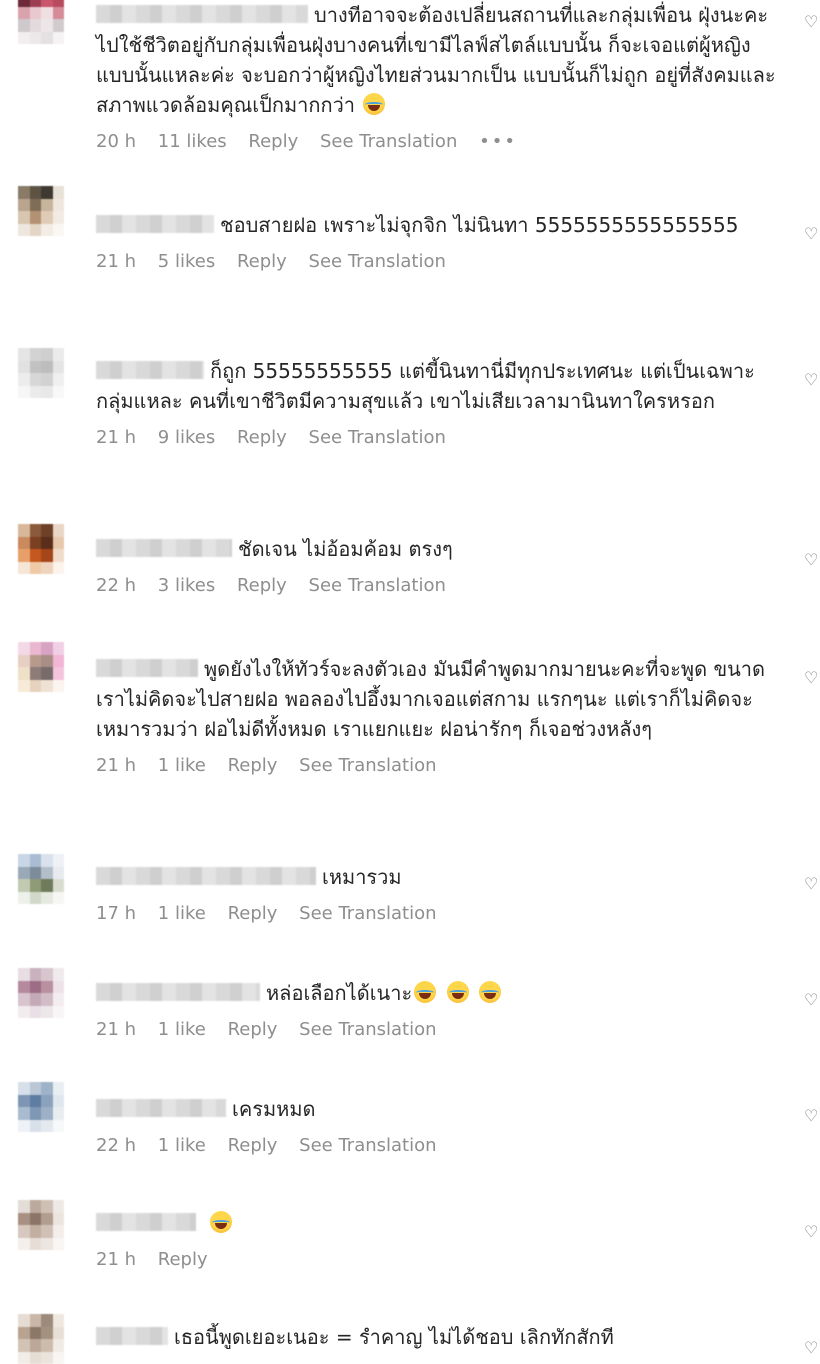  I want to click on comment-time: 17 h, so click(116, 913).